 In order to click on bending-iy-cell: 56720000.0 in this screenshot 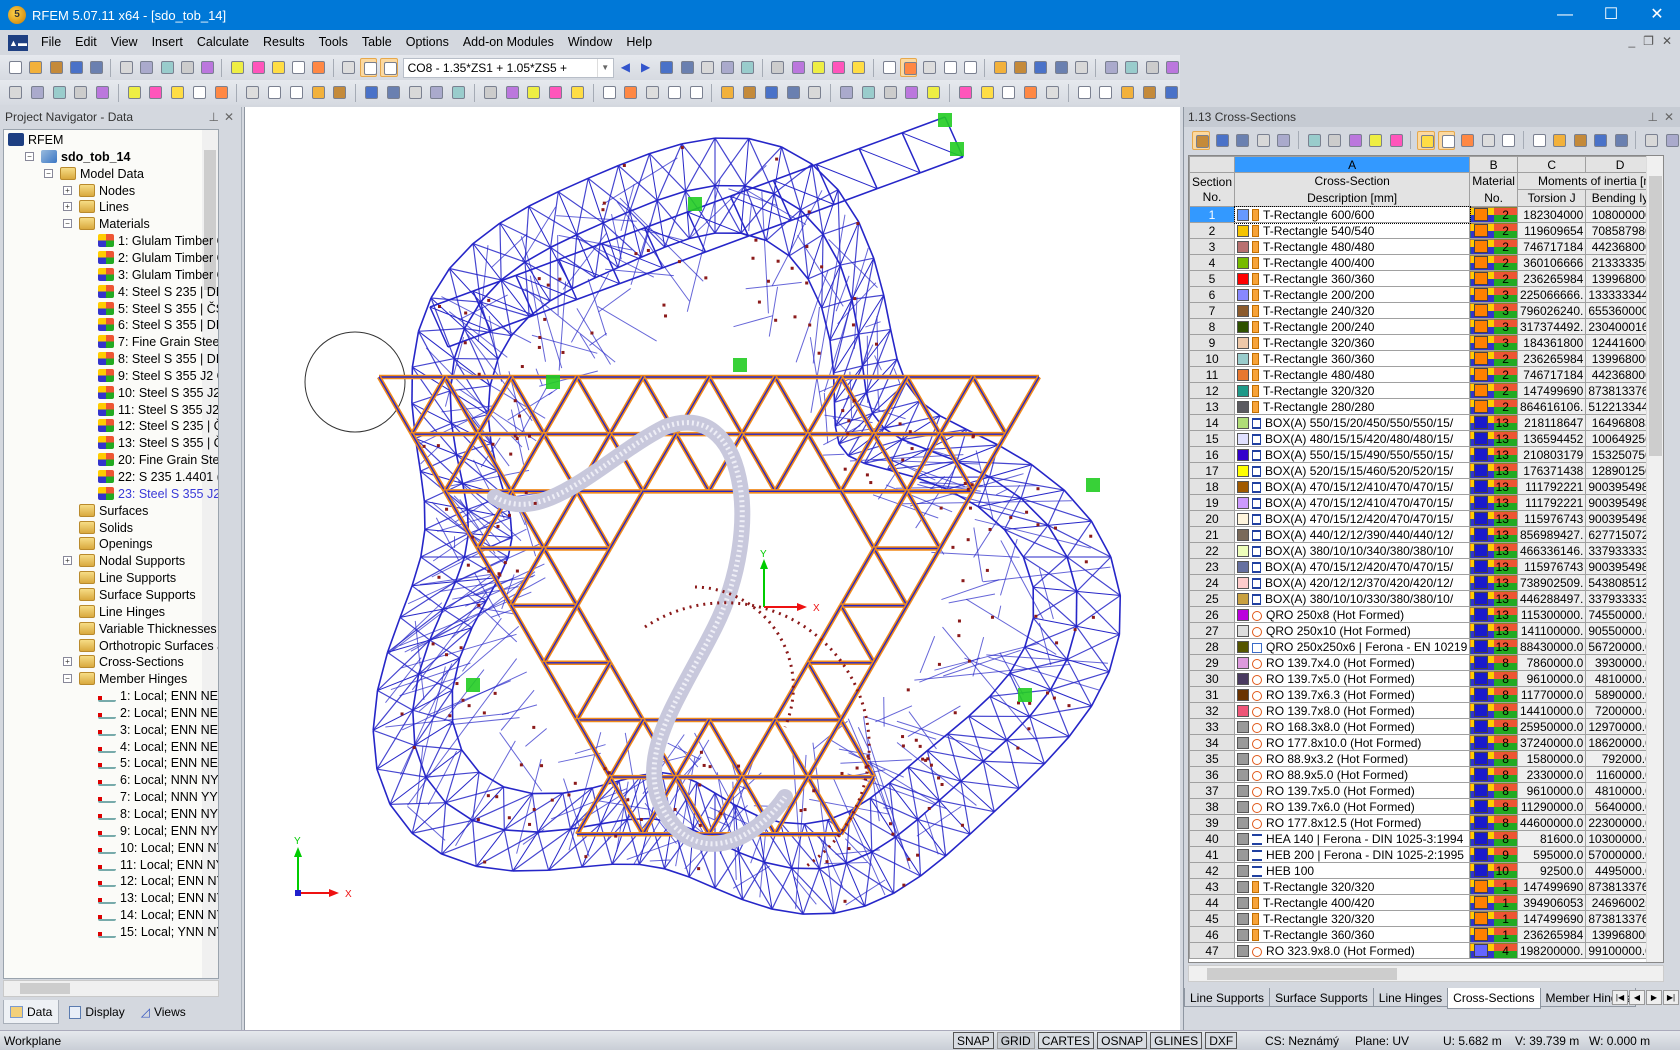, I will do `click(1620, 646)`.